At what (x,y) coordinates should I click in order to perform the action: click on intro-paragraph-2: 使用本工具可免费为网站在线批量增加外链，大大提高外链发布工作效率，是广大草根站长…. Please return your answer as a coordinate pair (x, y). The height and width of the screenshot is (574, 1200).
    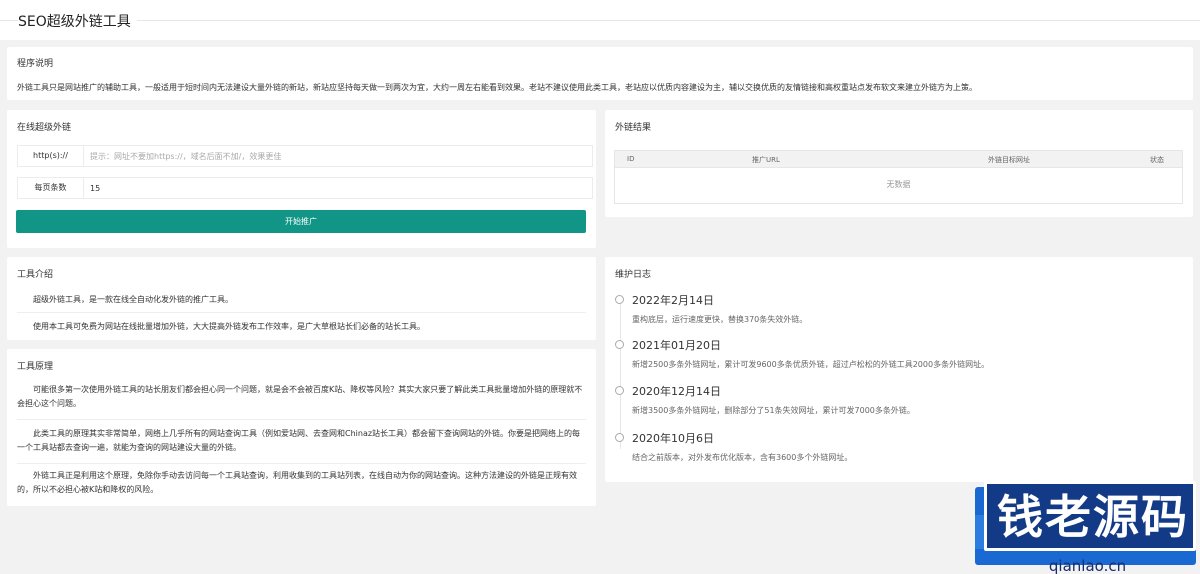
    Looking at the image, I should click on (229, 326).